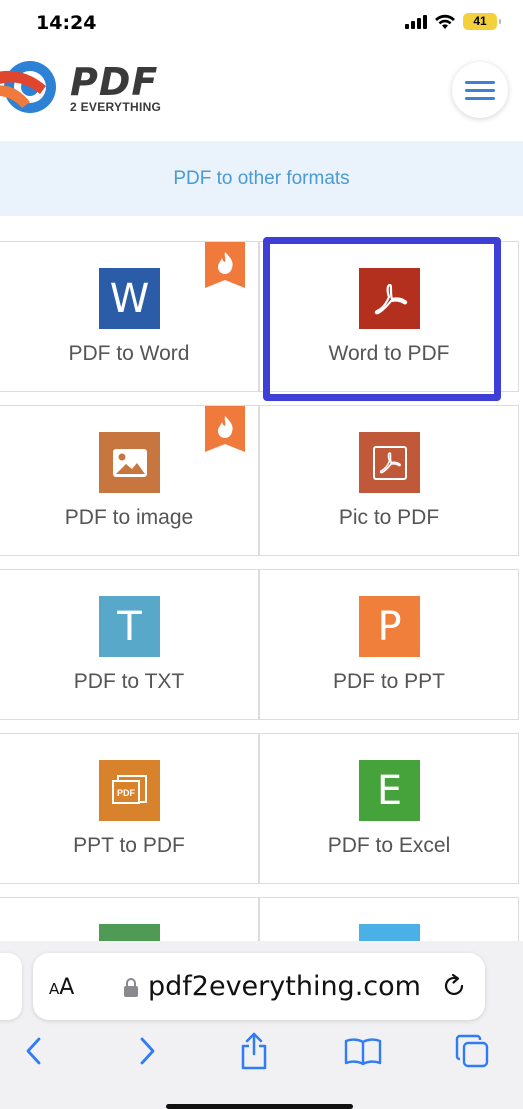  What do you see at coordinates (61, 987) in the screenshot?
I see `text-size-button: AA` at bounding box center [61, 987].